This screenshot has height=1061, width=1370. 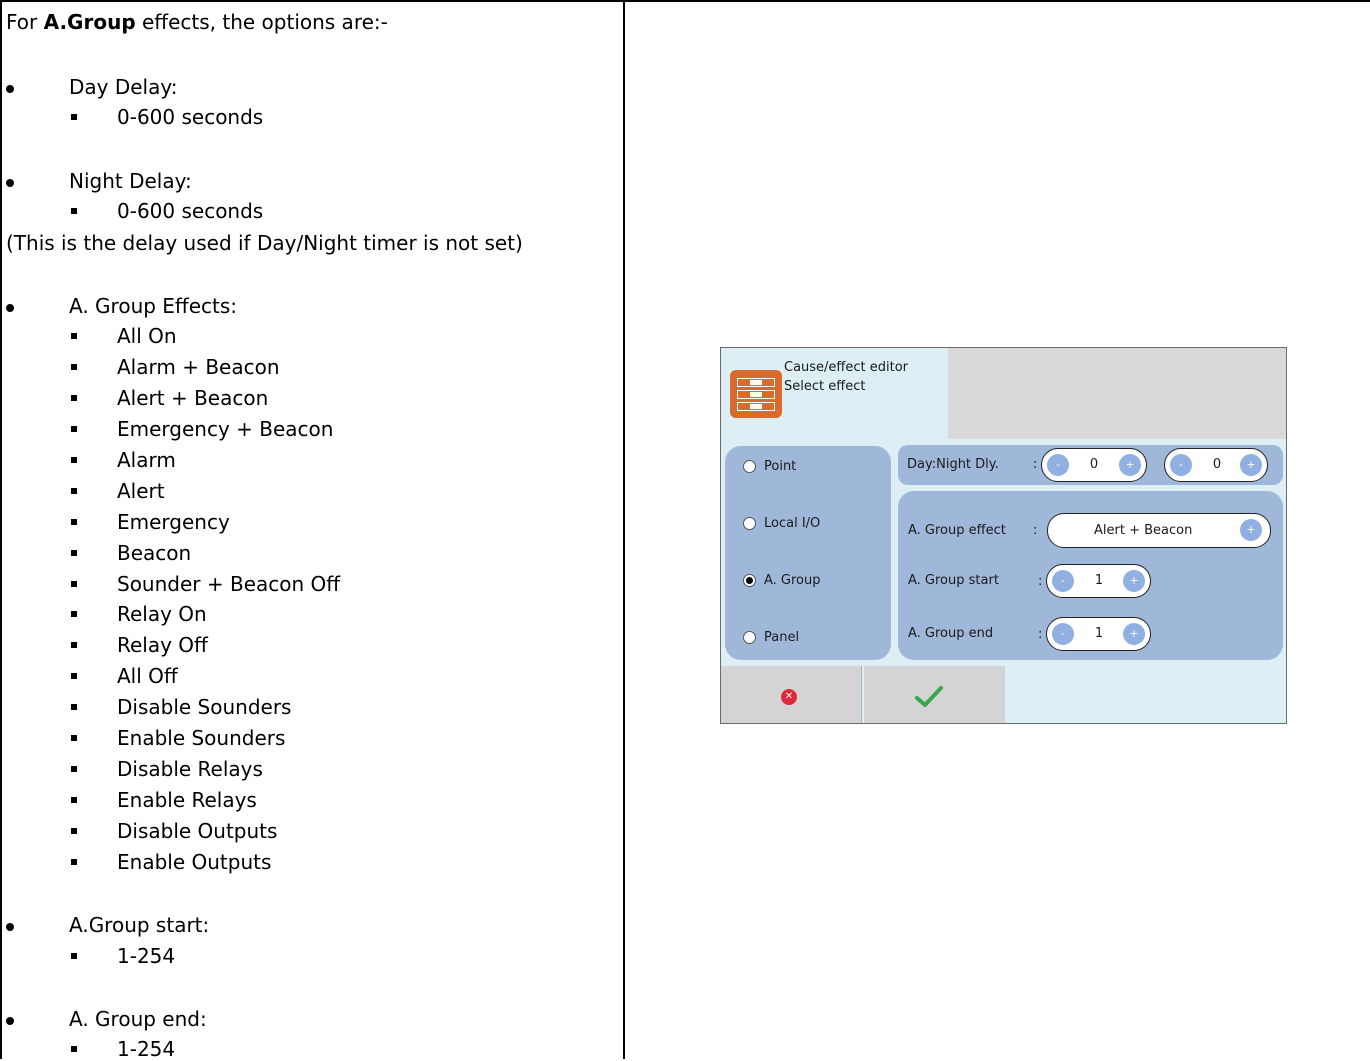 I want to click on group-start-plus-button: +, so click(x=1134, y=581).